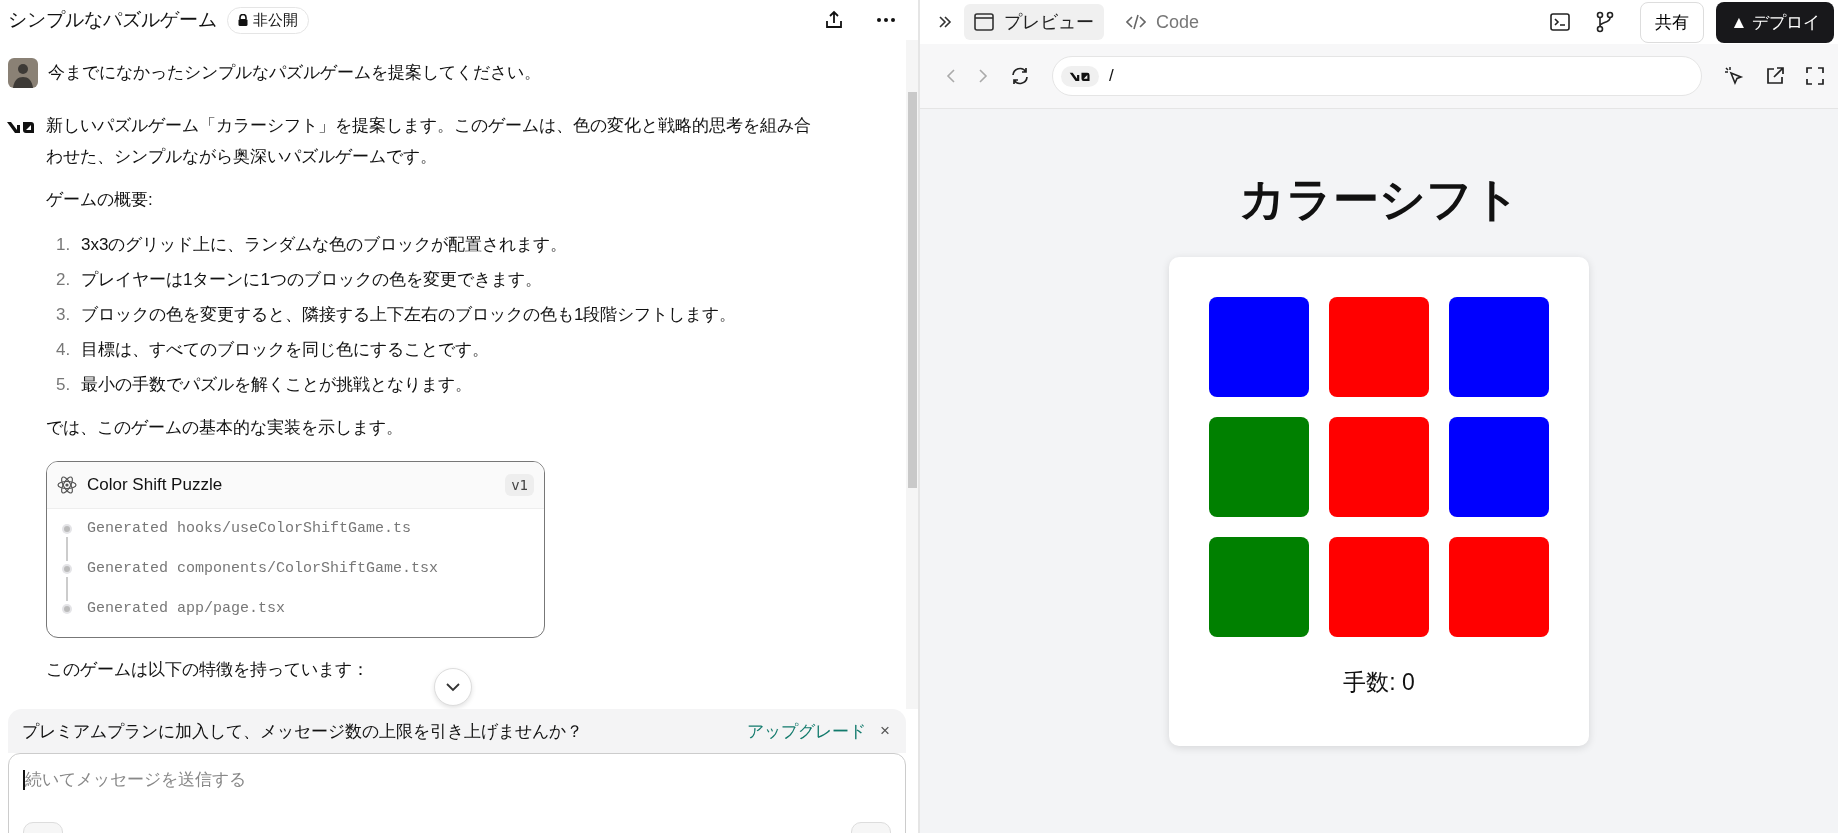  Describe the element at coordinates (23, 73) in the screenshot. I see `avatar` at that location.